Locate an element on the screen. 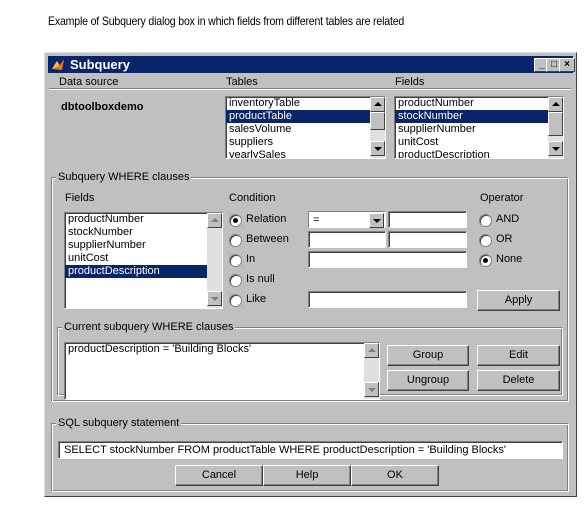  title-bar: Subquery _ □ × is located at coordinates (311, 64).